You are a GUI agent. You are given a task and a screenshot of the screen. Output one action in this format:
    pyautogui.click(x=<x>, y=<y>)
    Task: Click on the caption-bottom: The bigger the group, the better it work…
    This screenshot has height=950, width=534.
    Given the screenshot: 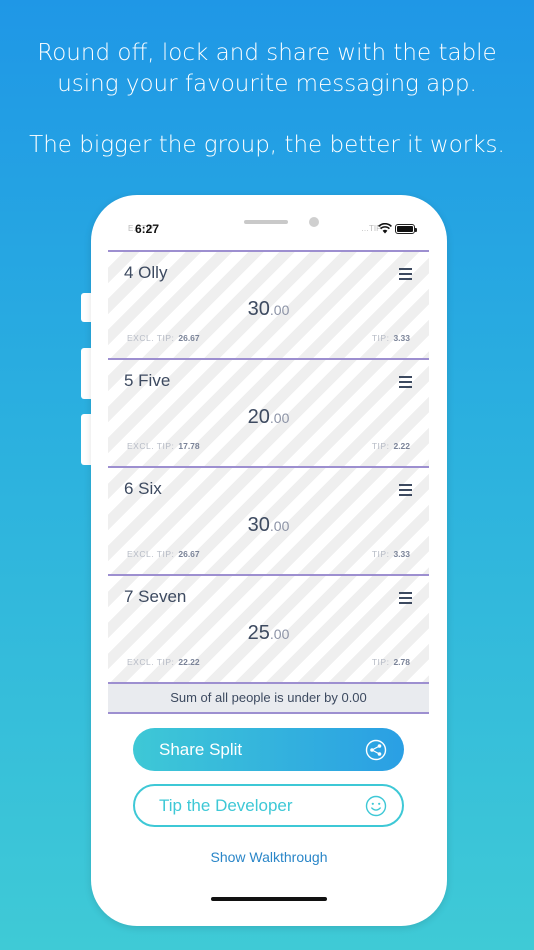 What is the action you would take?
    pyautogui.click(x=267, y=145)
    